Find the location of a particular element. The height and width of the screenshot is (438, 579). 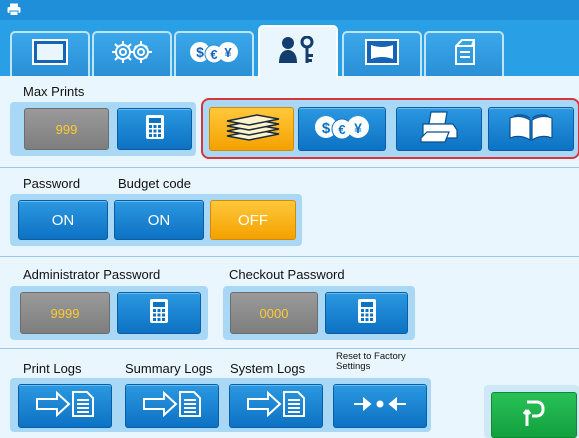

max-prints-label: Max Prints is located at coordinates (54, 91).